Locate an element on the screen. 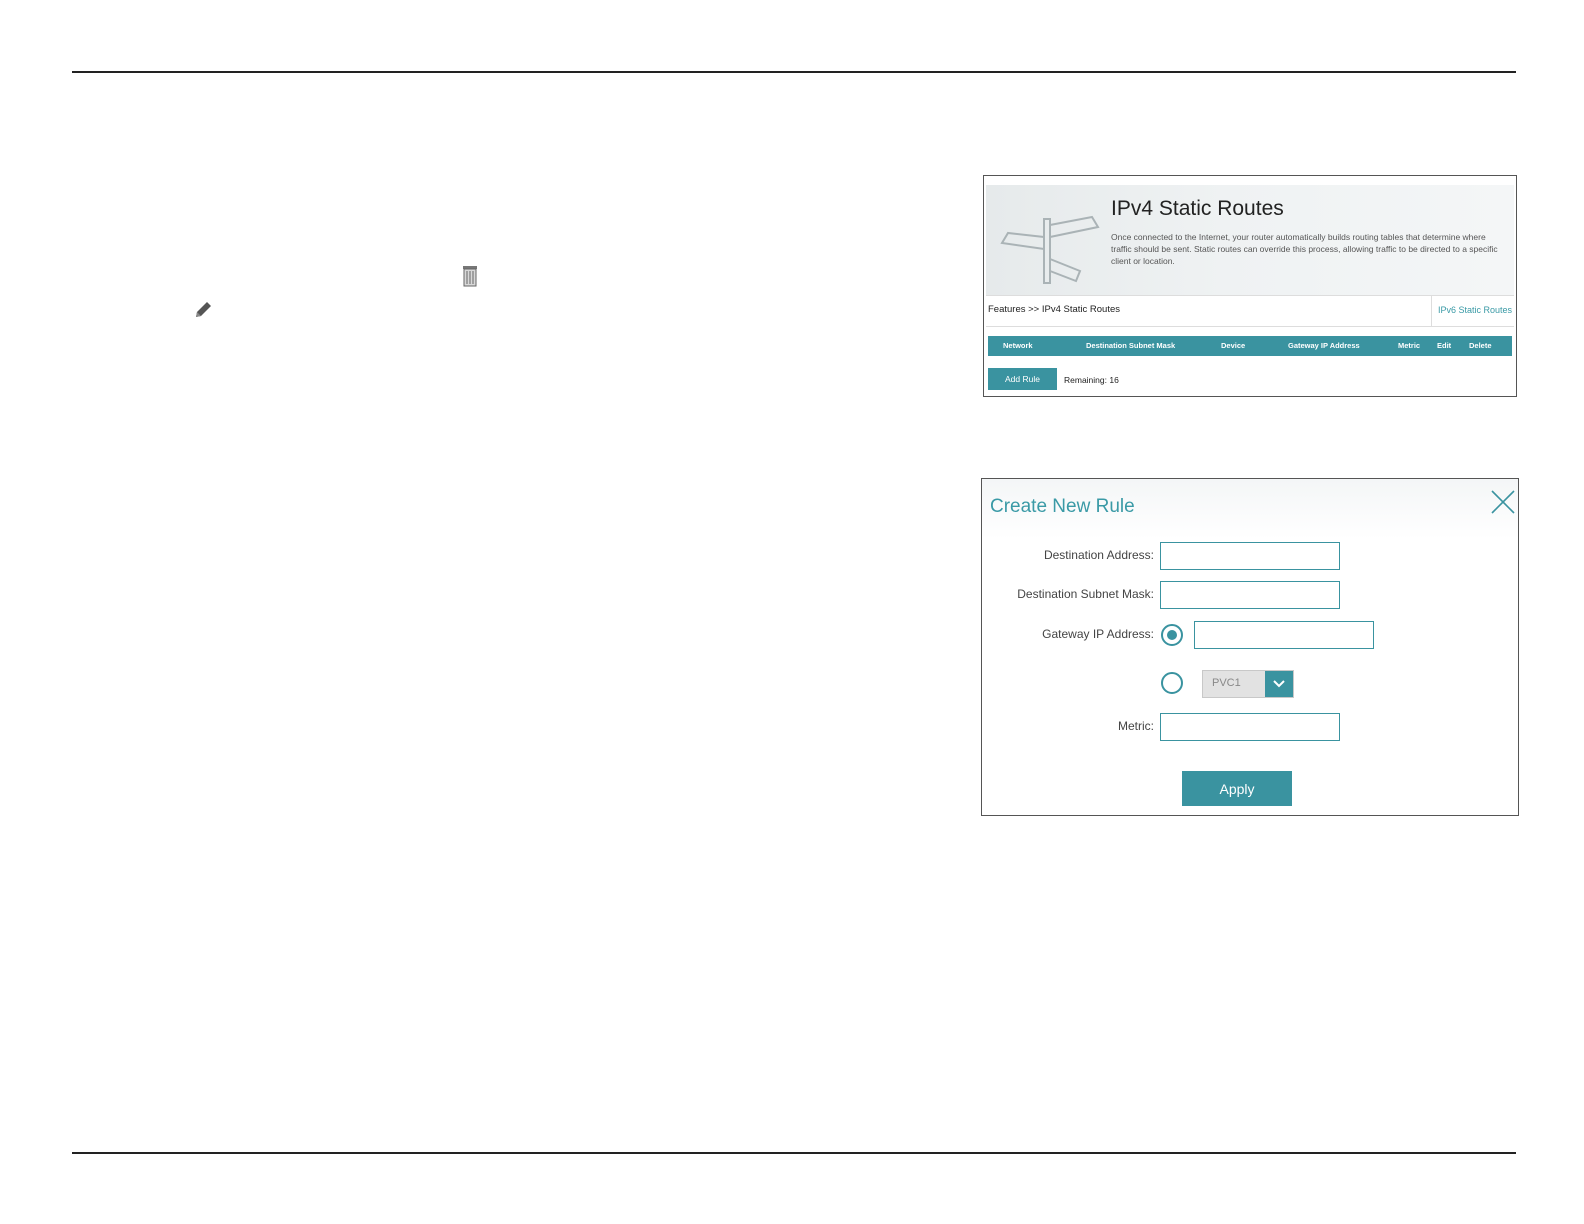 Image resolution: width=1584 pixels, height=1224 pixels. column-destination-subnet-mask: Destination Subnet Mask is located at coordinates (1131, 345).